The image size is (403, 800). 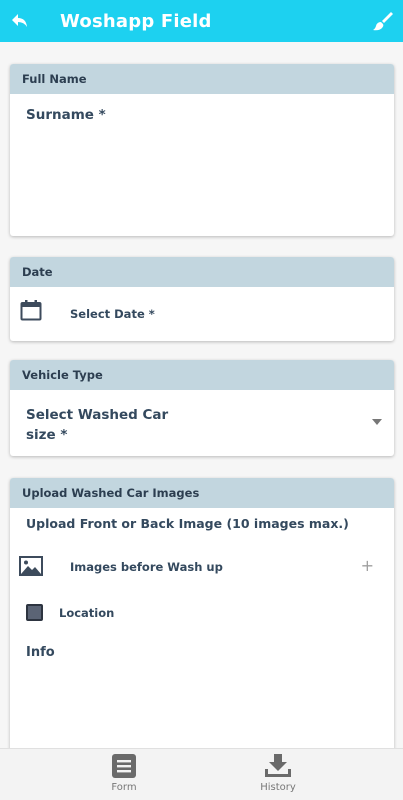 What do you see at coordinates (278, 765) in the screenshot?
I see `download-icon` at bounding box center [278, 765].